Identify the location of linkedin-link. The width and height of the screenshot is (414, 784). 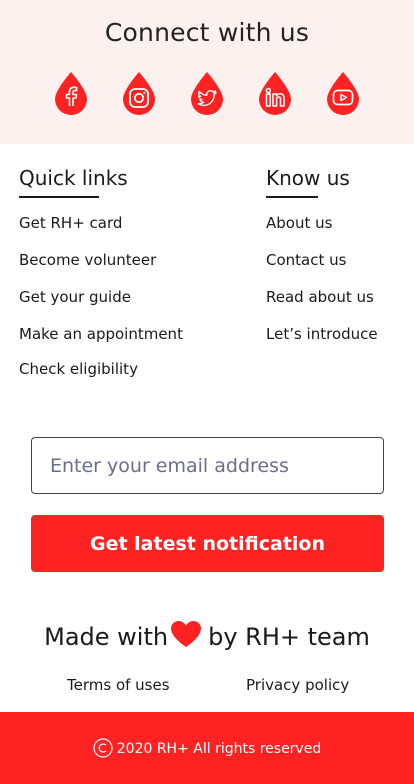
(275, 93).